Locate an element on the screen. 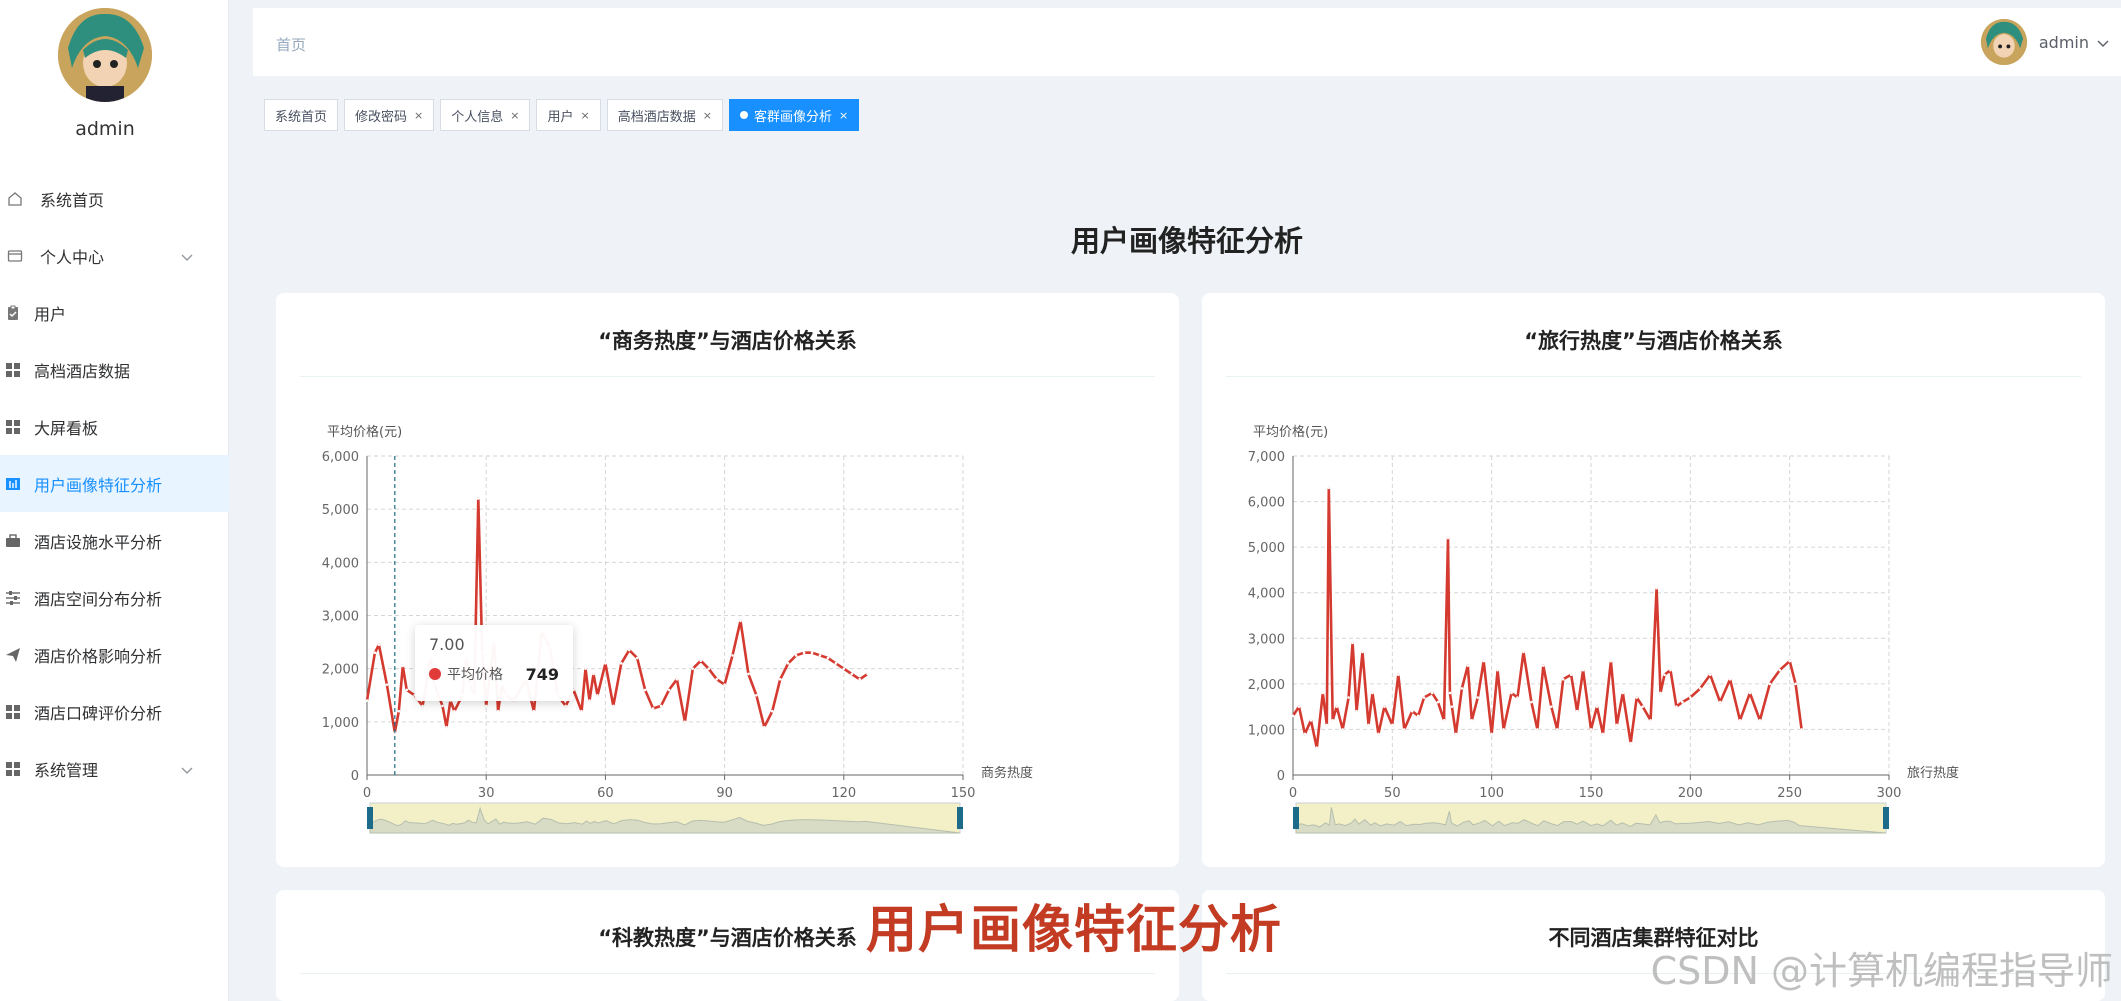 This screenshot has height=1001, width=2121. sidebar-item-spatial-analysis: 酒店空间分布分析 is located at coordinates (114, 597).